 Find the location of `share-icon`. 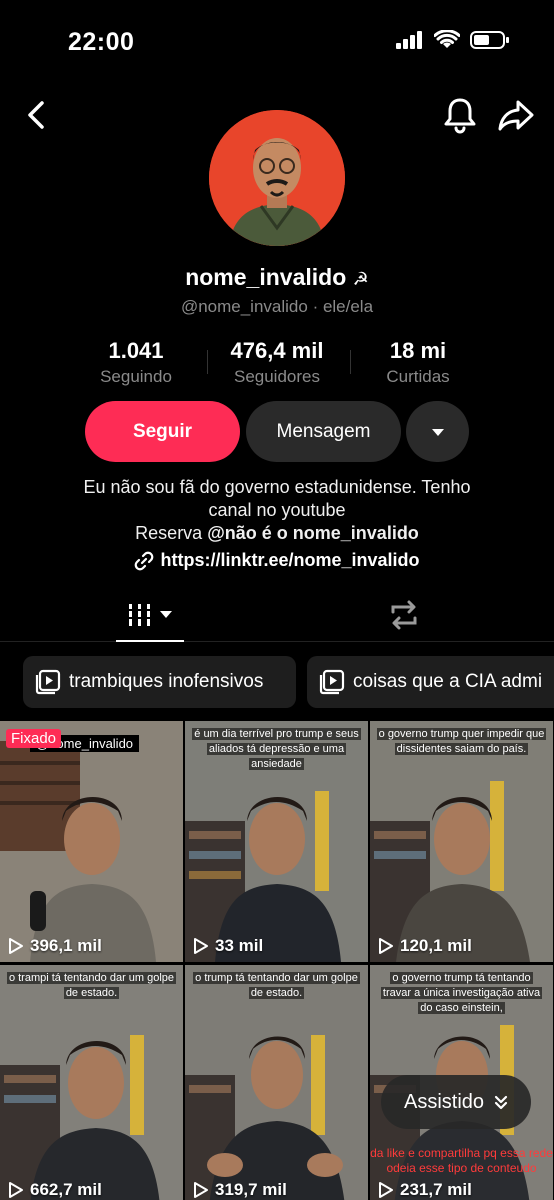

share-icon is located at coordinates (516, 115).